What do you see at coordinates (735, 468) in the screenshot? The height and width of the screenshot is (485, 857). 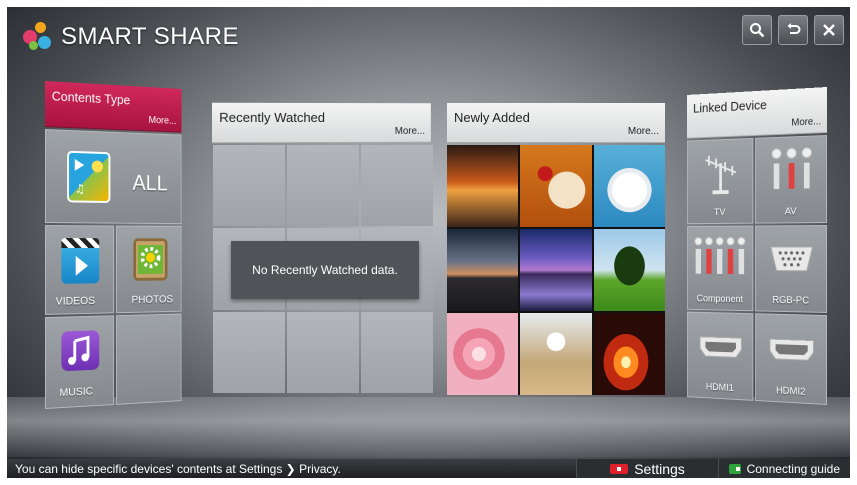 I see `green-key-icon` at bounding box center [735, 468].